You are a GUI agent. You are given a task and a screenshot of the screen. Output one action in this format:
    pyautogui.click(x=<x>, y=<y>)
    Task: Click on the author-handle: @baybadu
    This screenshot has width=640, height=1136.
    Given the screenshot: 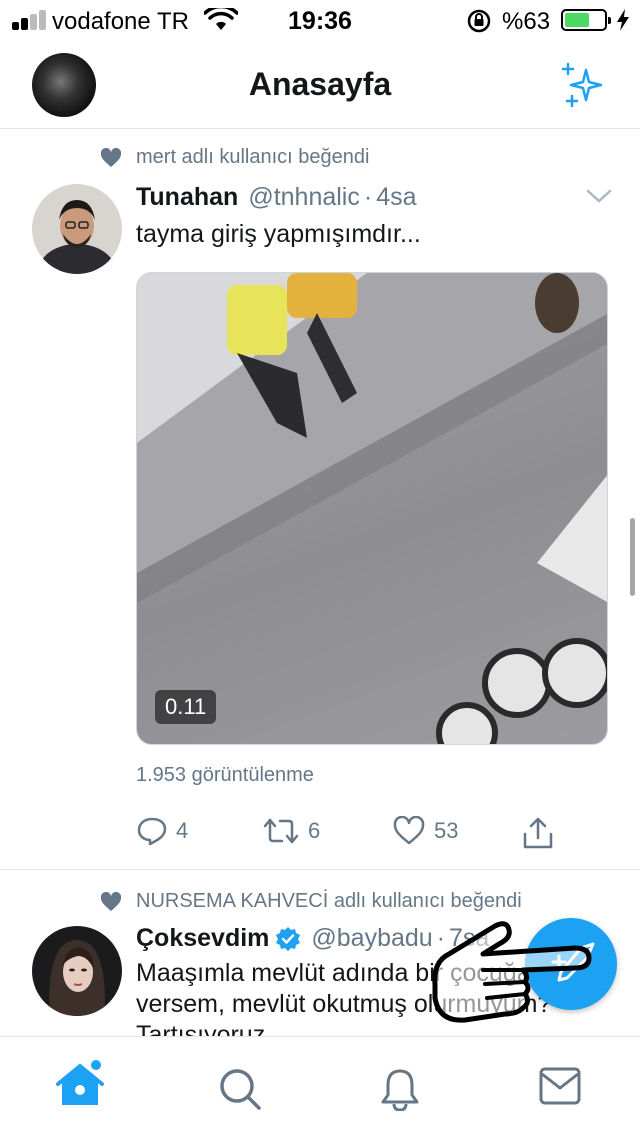 What is the action you would take?
    pyautogui.click(x=371, y=938)
    